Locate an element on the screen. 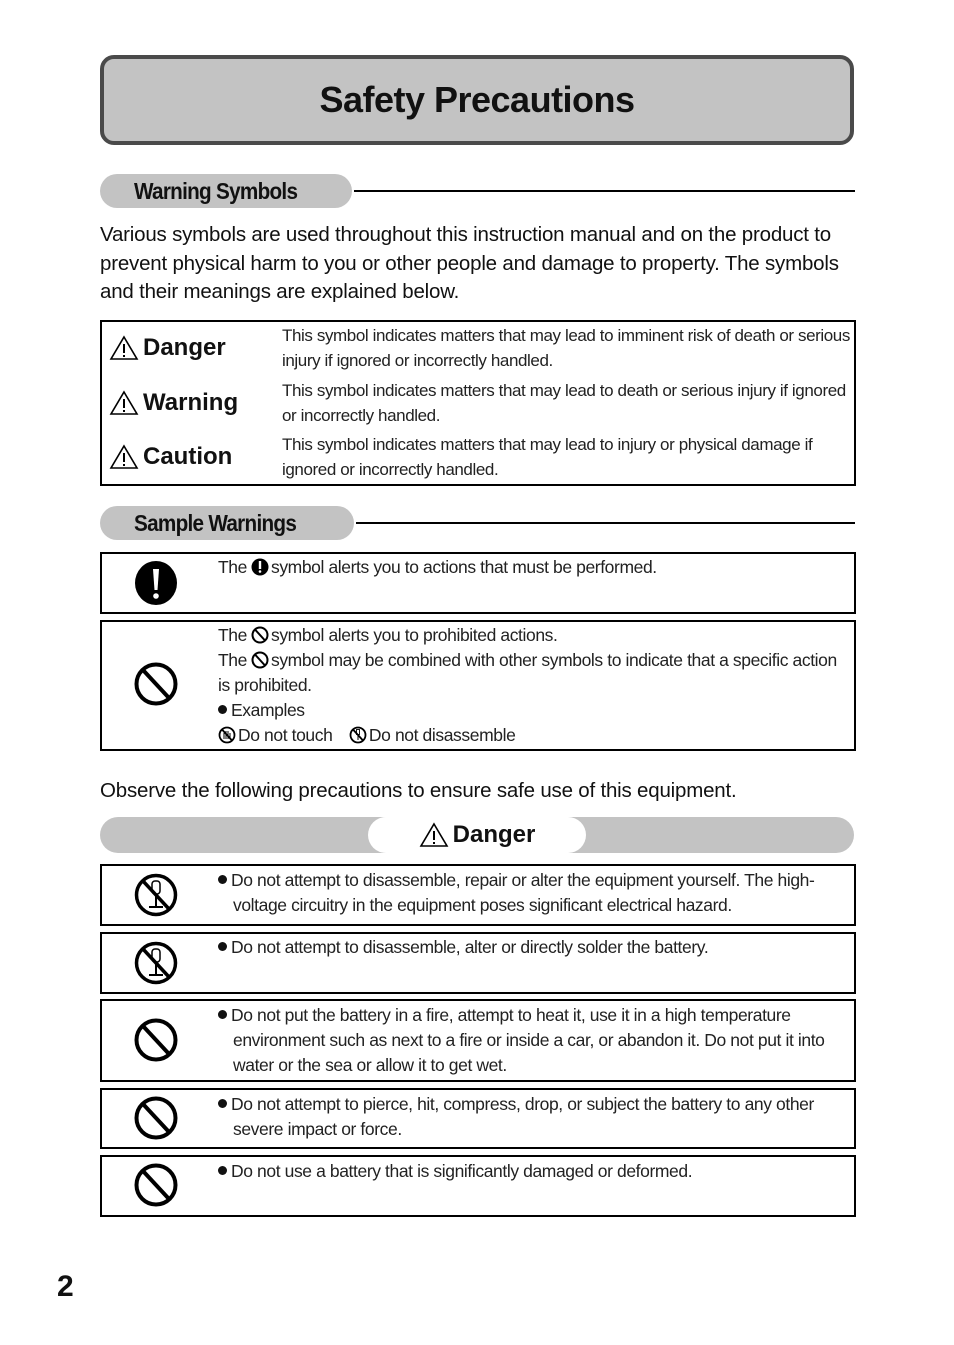 The width and height of the screenshot is (954, 1345). section-heading-sample-warnings: Sample Warnings is located at coordinates (477, 523).